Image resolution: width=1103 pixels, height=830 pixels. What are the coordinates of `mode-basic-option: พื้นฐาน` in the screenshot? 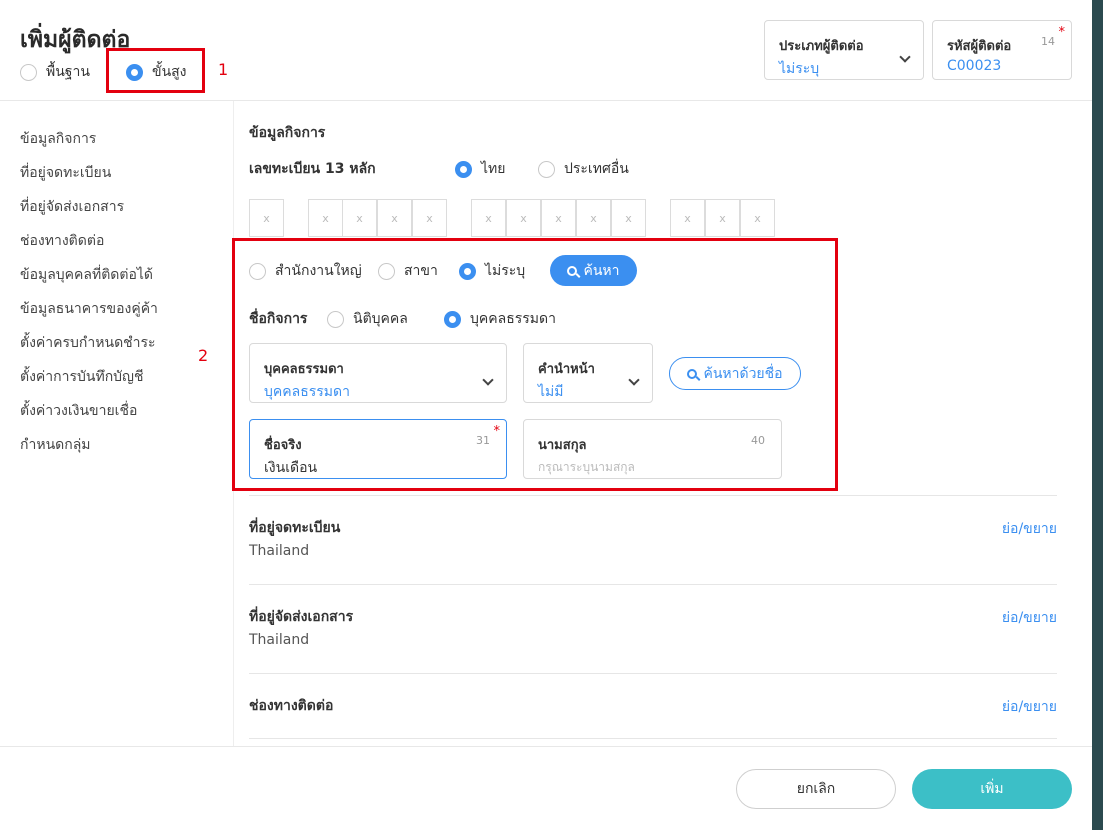 It's located at (55, 72).